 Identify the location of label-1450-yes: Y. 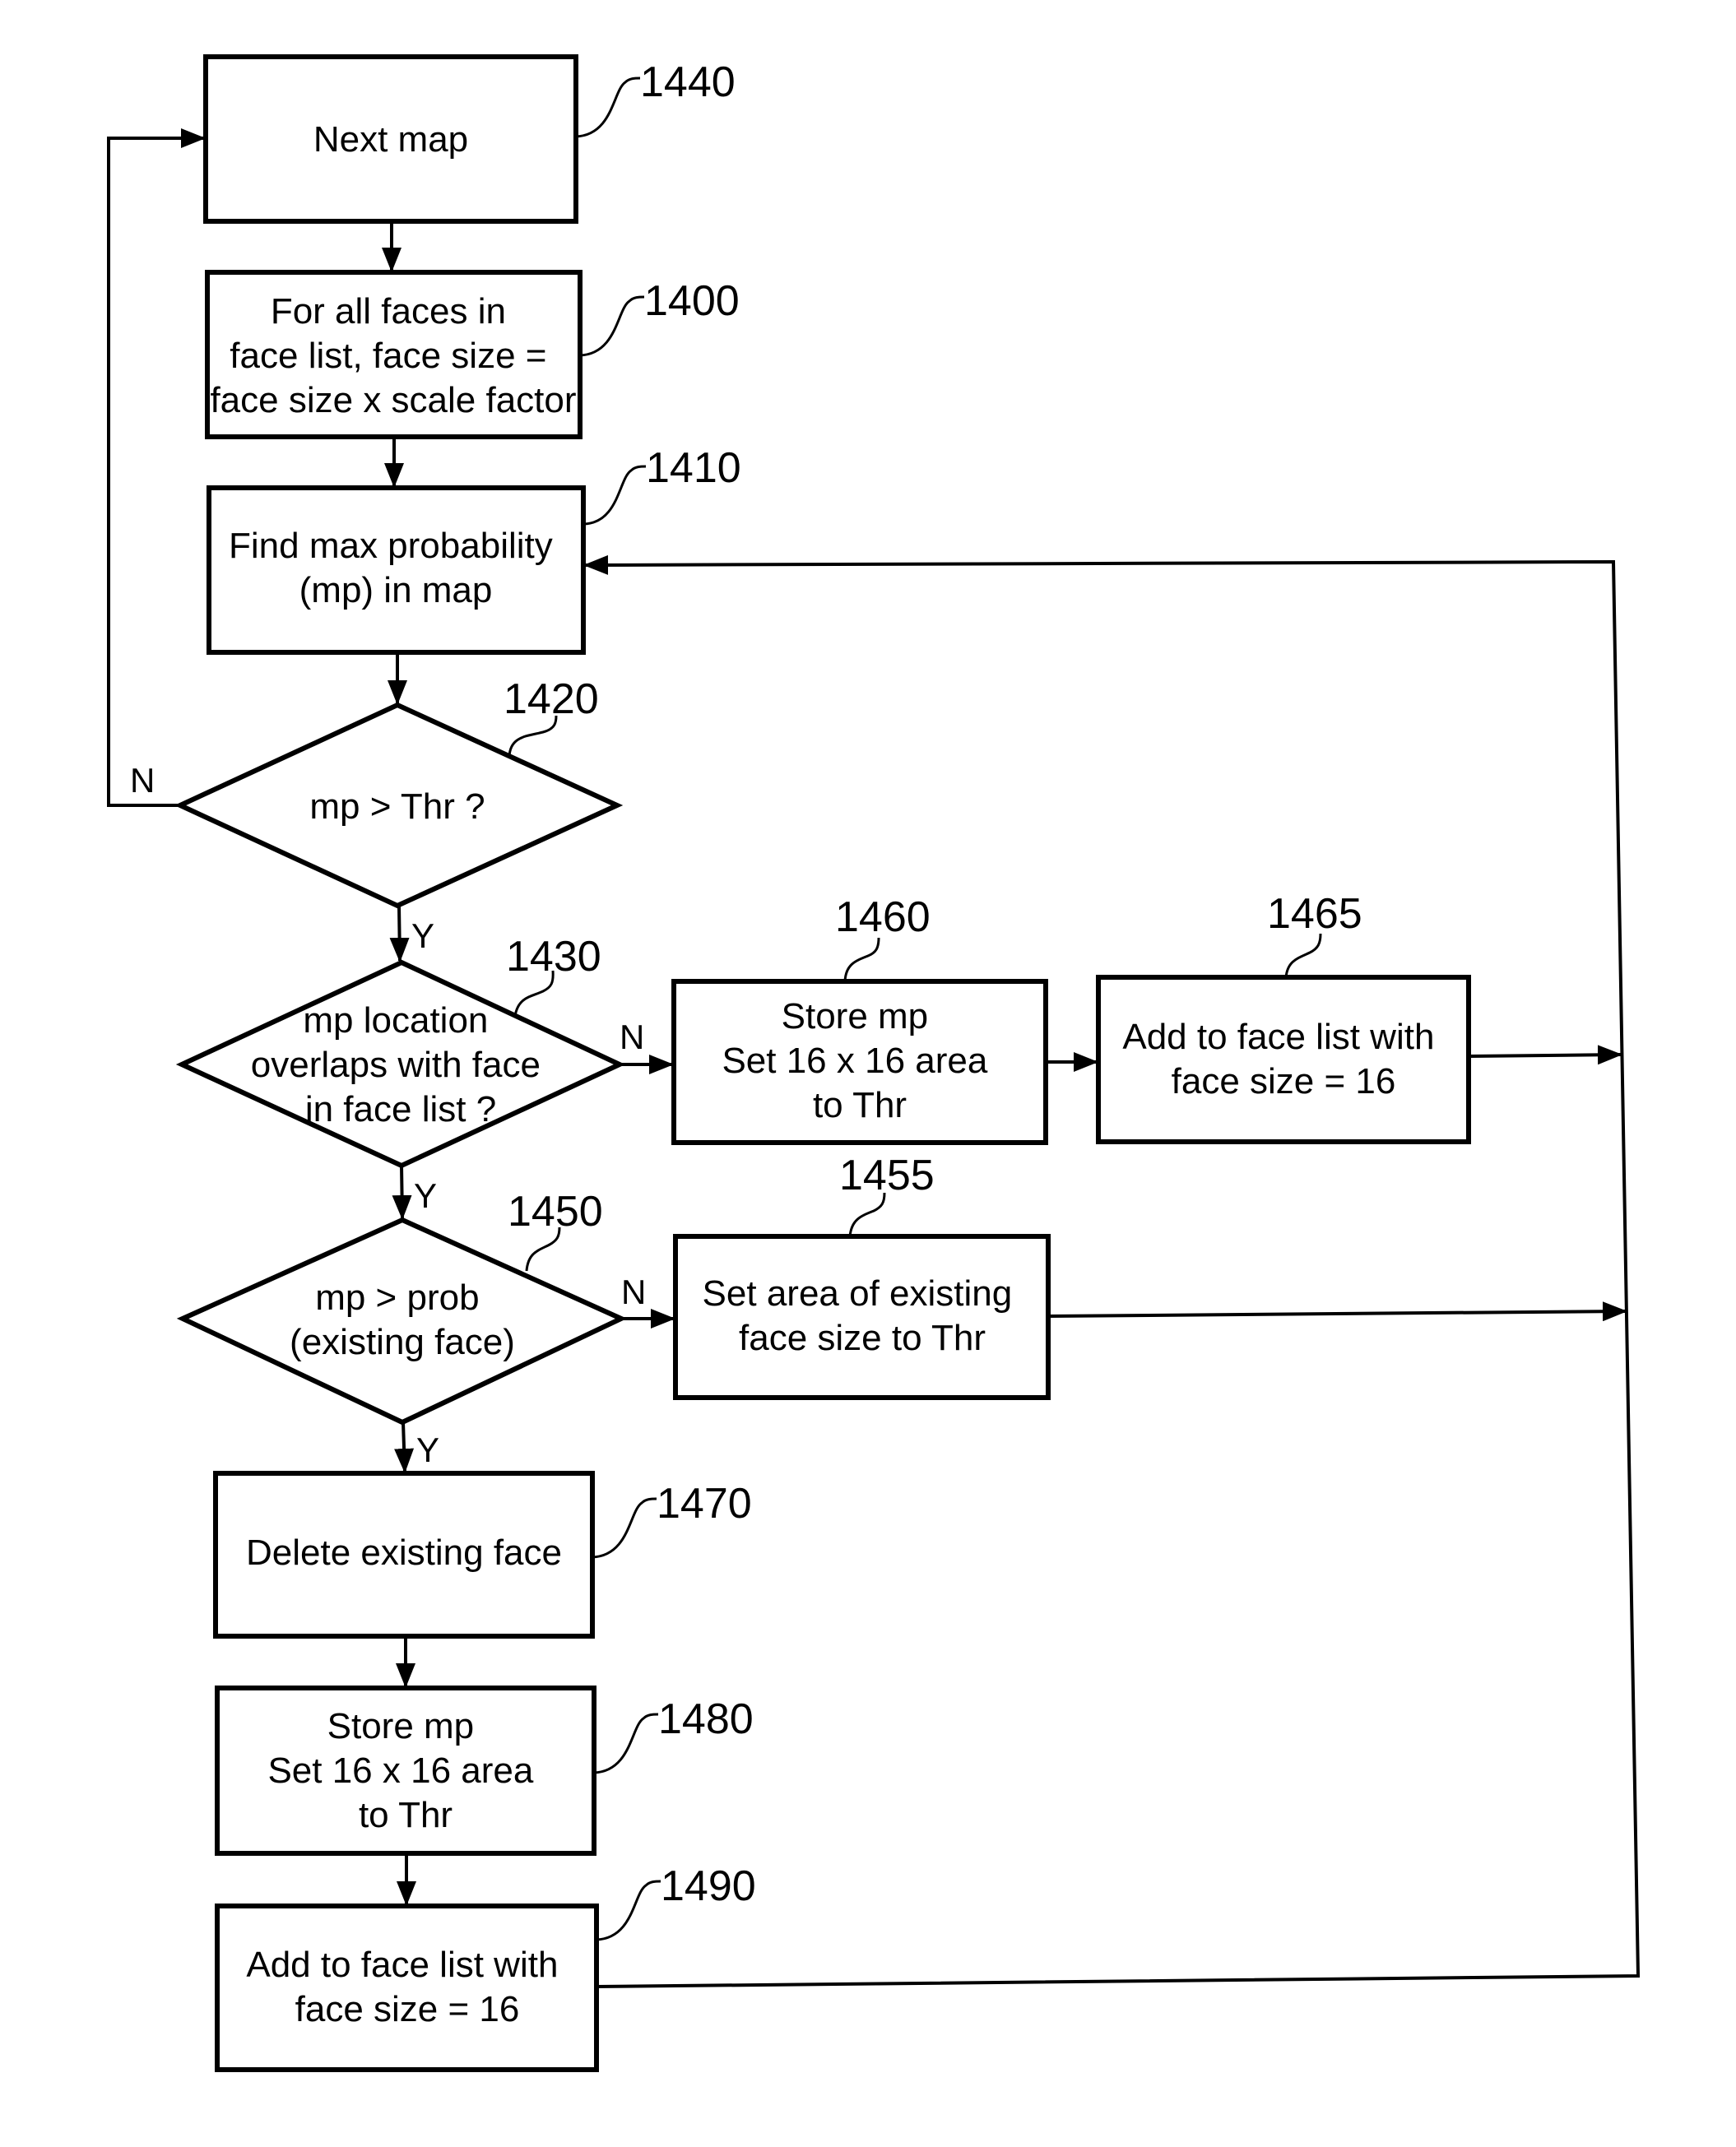
(428, 1450).